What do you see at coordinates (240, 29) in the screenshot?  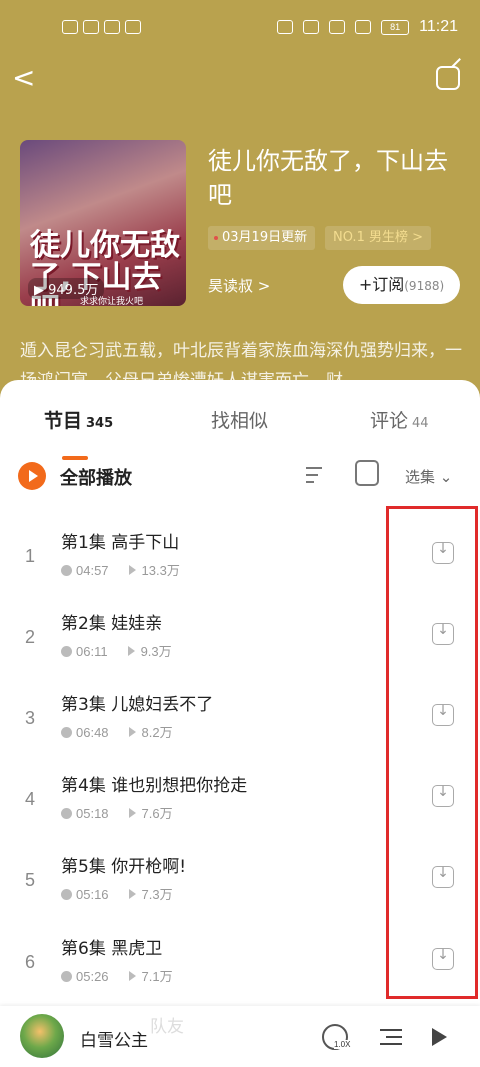 I see `status-bar: 81 11:21` at bounding box center [240, 29].